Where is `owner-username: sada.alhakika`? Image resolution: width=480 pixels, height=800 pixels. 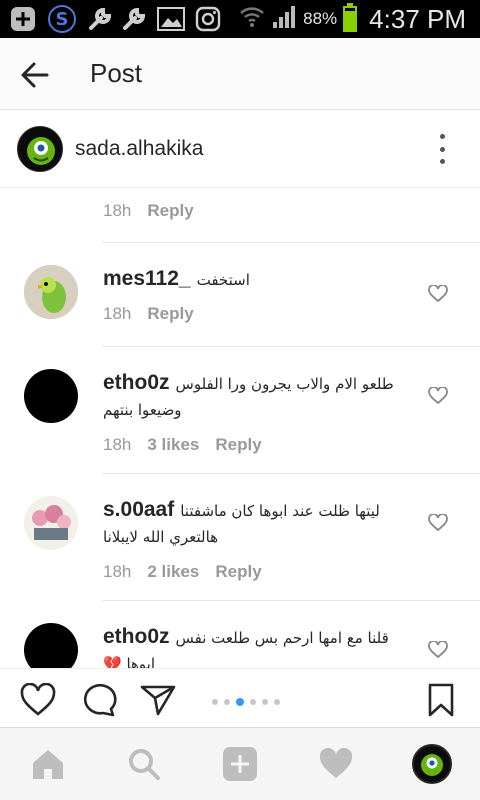
owner-username: sada.alhakika is located at coordinates (139, 149).